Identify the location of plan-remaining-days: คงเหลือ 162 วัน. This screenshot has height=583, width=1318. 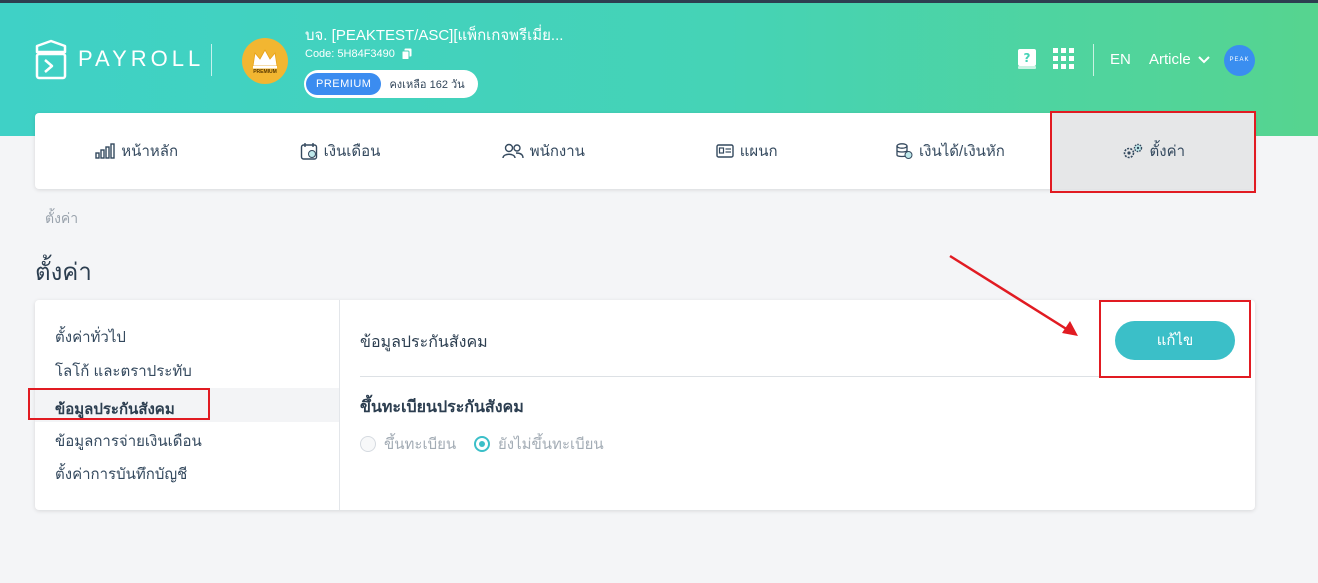
(427, 85).